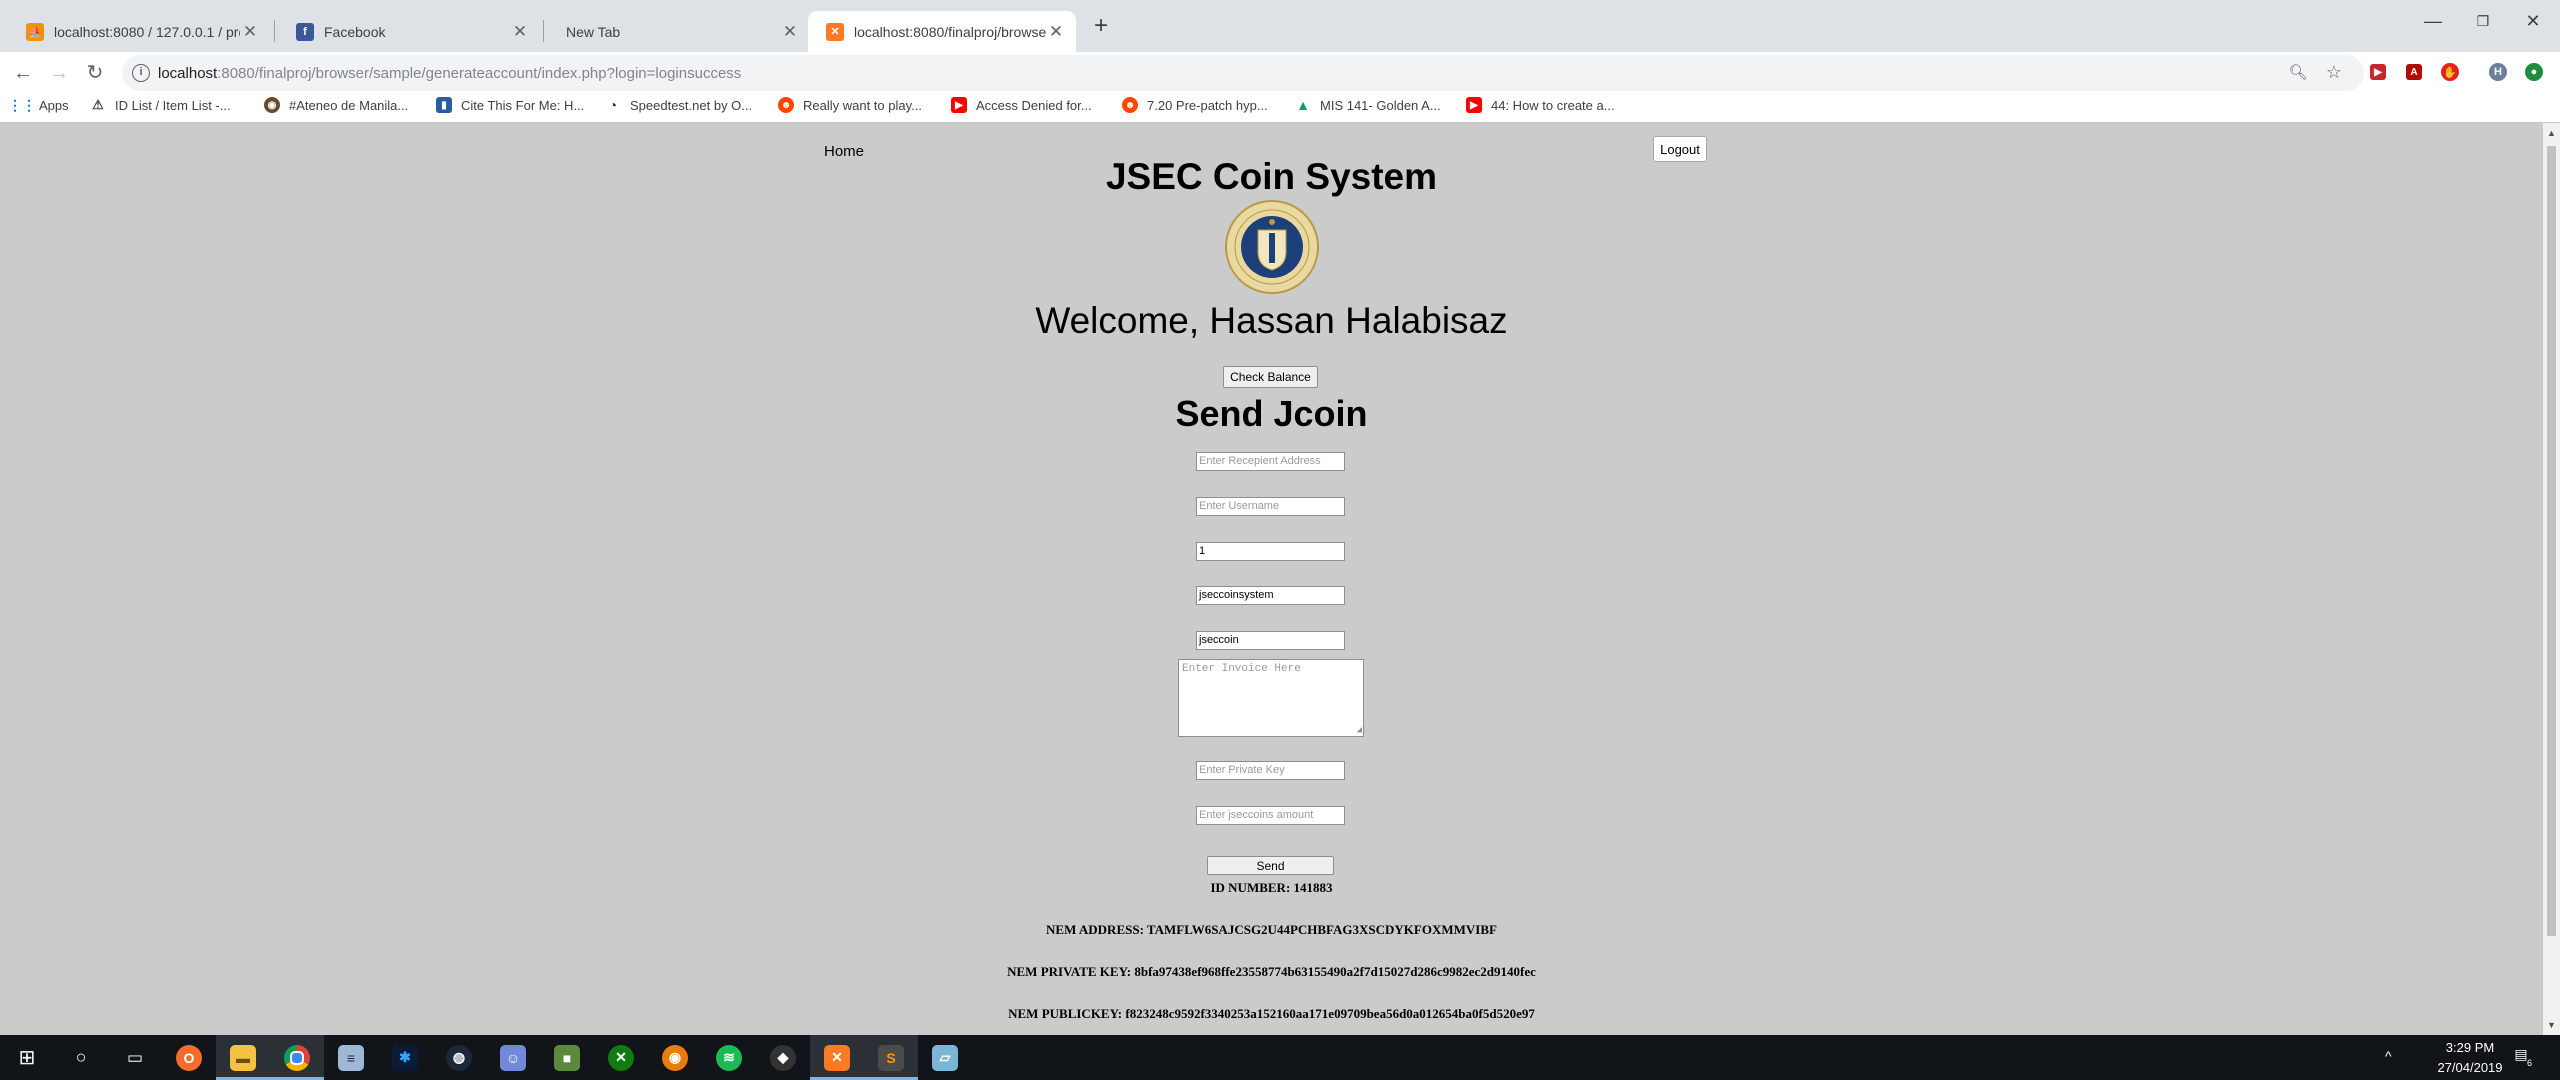 The image size is (2560, 1080). Describe the element at coordinates (23, 73) in the screenshot. I see `back-arrow-icon: ←` at that location.